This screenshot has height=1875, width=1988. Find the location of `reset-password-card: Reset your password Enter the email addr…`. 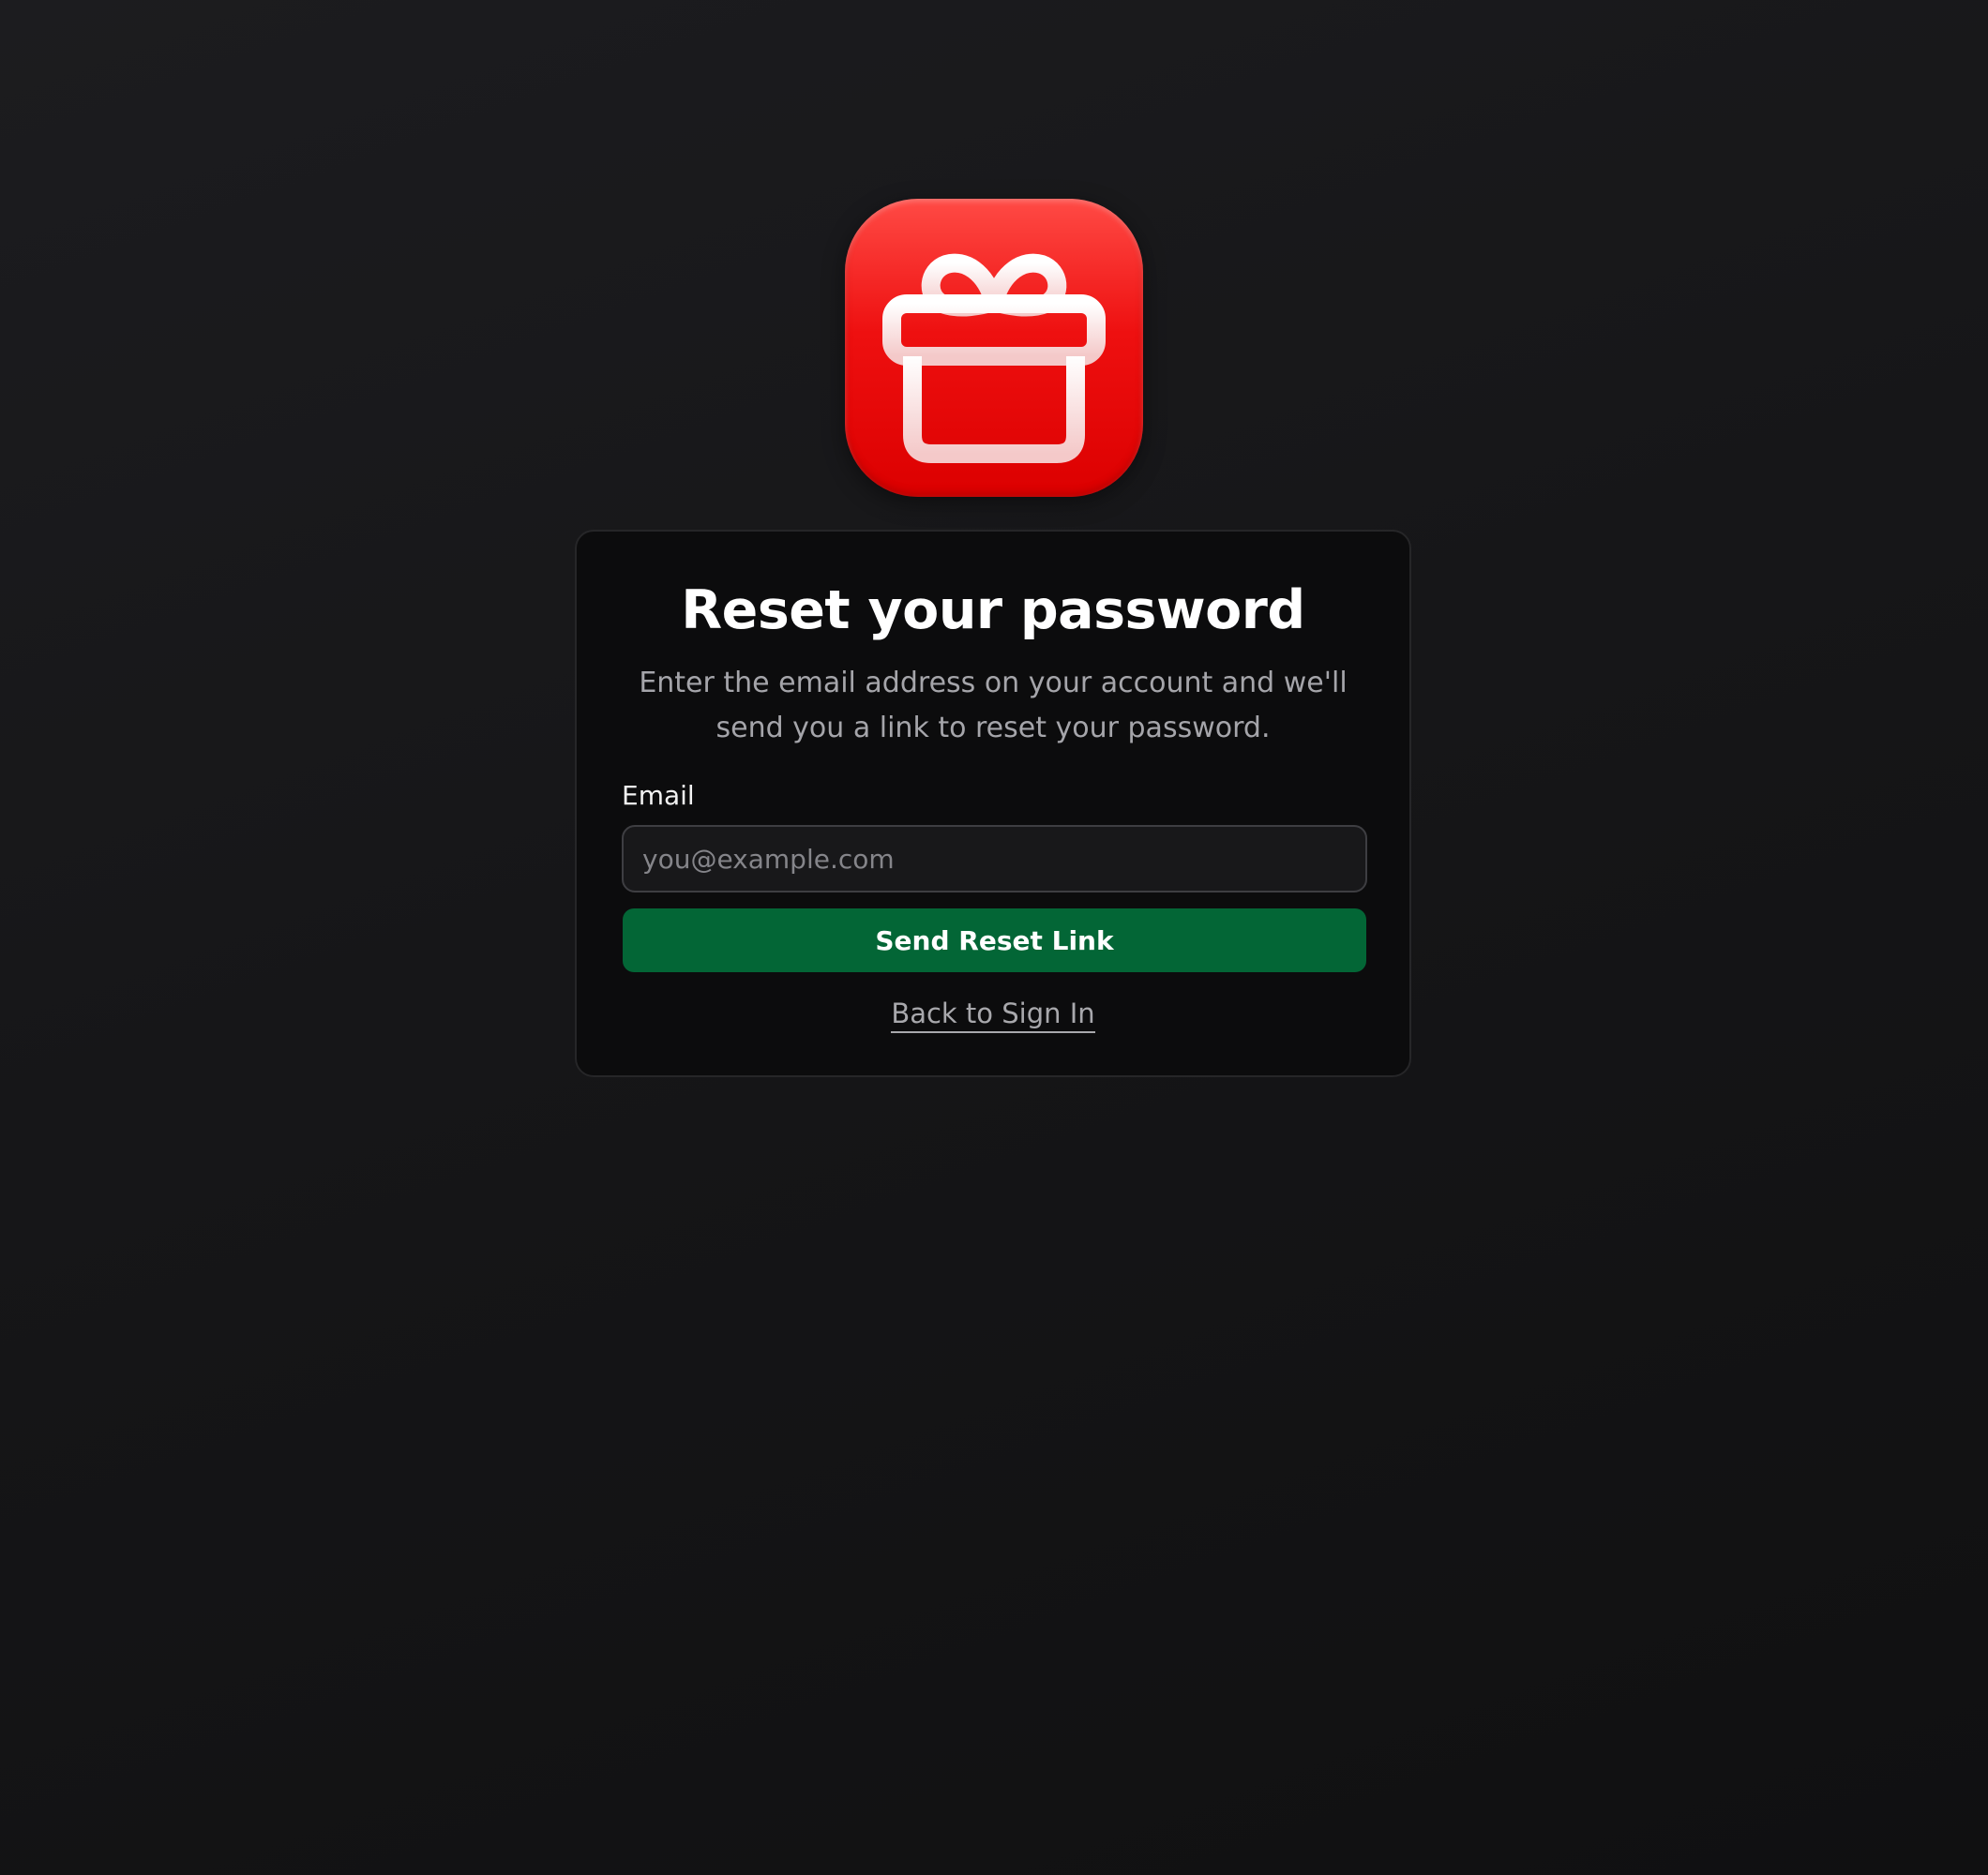

reset-password-card: Reset your password Enter the email addr… is located at coordinates (993, 803).